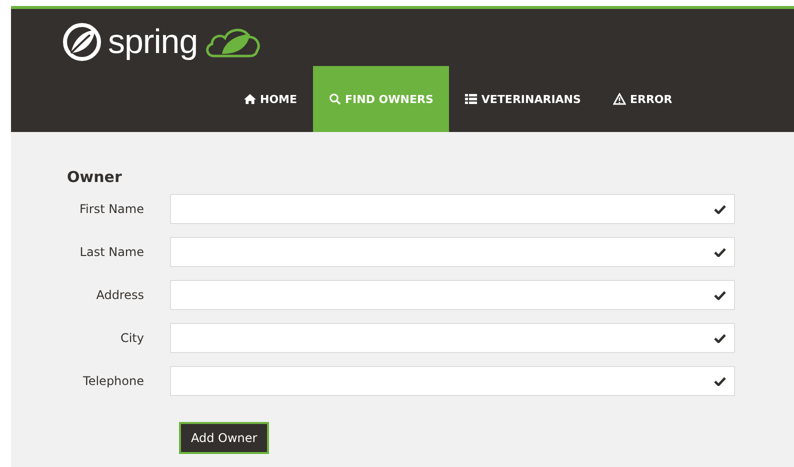 This screenshot has width=794, height=467. Describe the element at coordinates (642, 99) in the screenshot. I see `nav-tab: ERROR` at that location.